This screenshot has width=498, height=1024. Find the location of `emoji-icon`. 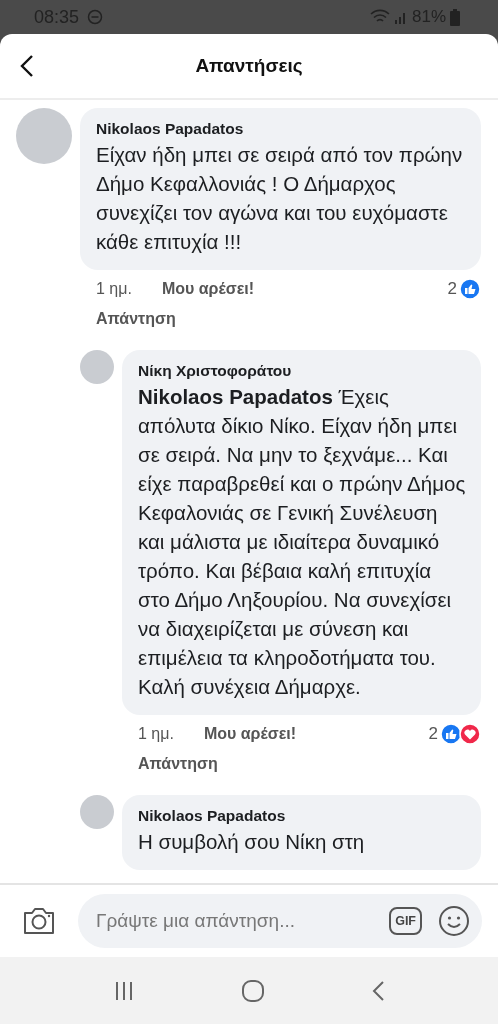

emoji-icon is located at coordinates (454, 921).